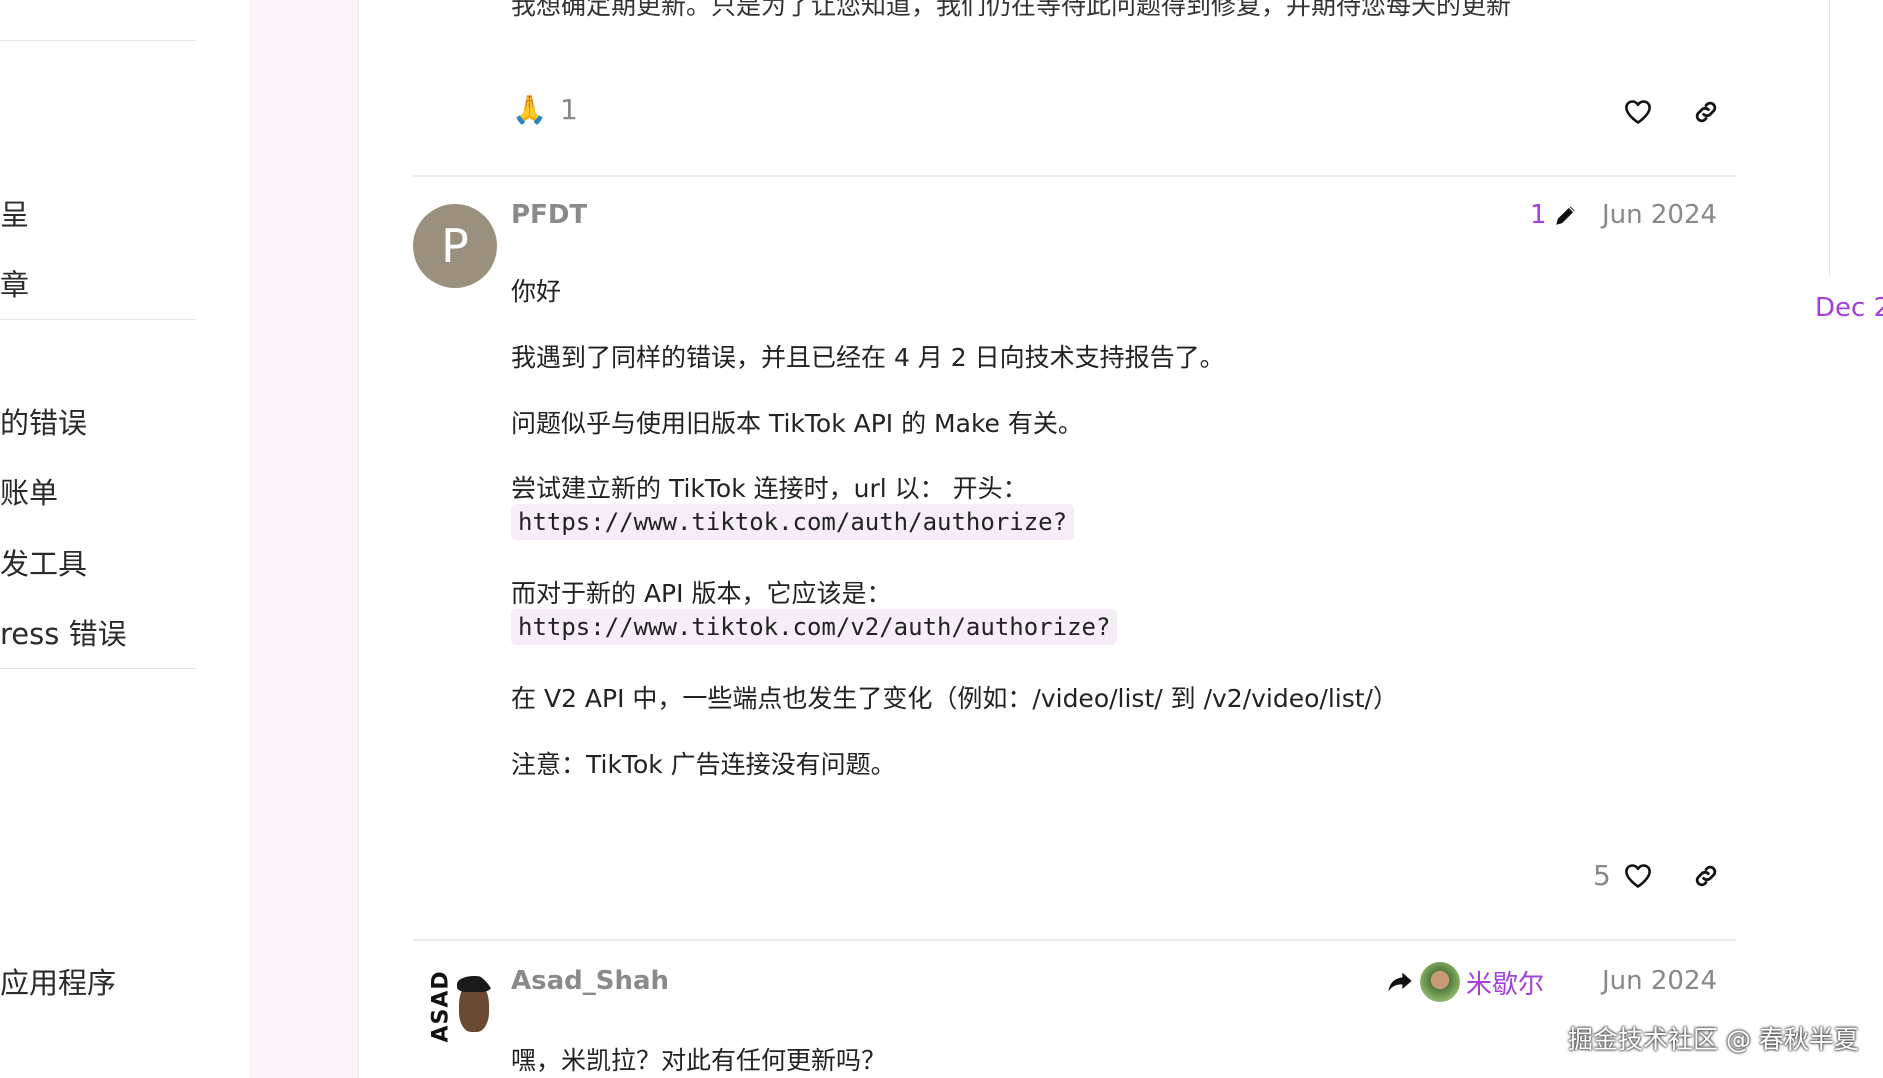 This screenshot has height=1078, width=1883. I want to click on avatar: P, so click(455, 246).